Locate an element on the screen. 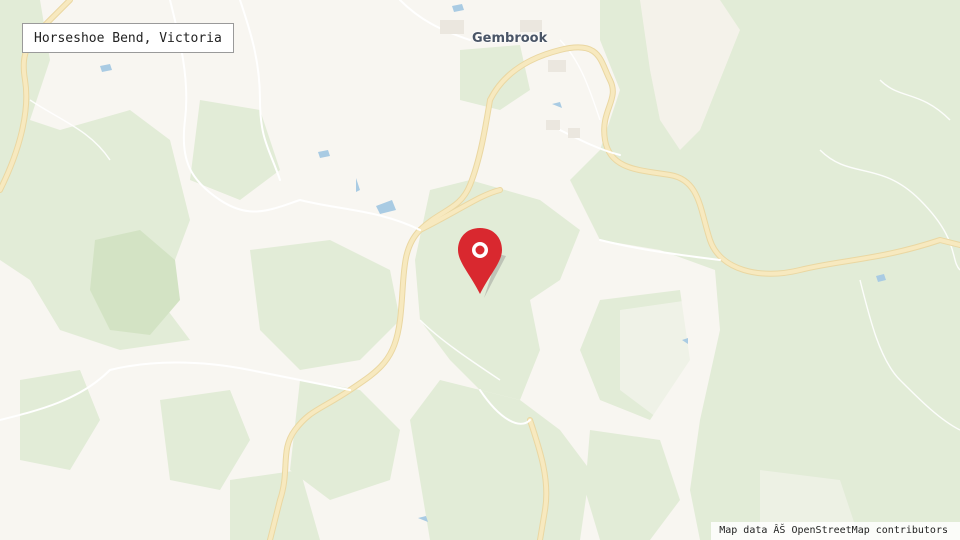 This screenshot has height=540, width=960. map-pin-icon is located at coordinates (480, 262).